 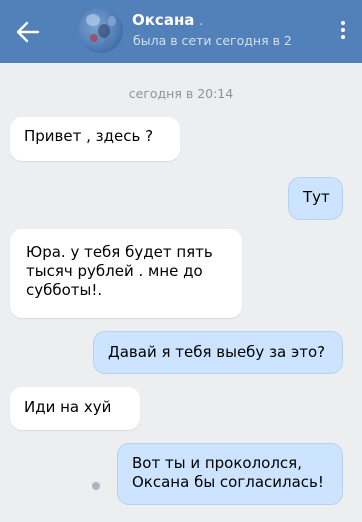 What do you see at coordinates (212, 40) in the screenshot?
I see `contact-status: была в сети сегодня в 2` at bounding box center [212, 40].